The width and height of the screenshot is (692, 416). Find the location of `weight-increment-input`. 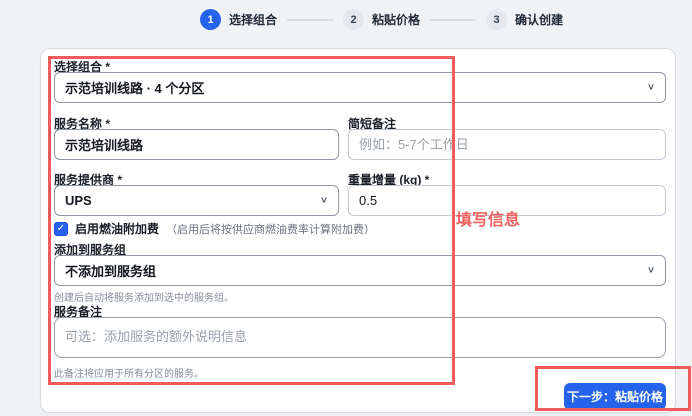

weight-increment-input is located at coordinates (507, 200).